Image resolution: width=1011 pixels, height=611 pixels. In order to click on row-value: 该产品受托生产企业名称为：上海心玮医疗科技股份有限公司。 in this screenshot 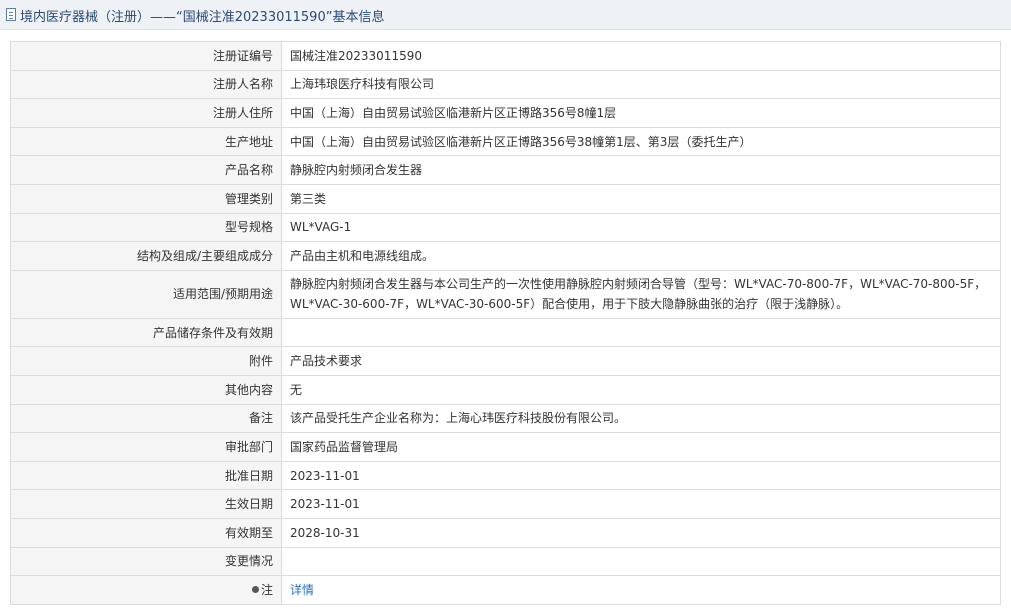, I will do `click(641, 418)`.